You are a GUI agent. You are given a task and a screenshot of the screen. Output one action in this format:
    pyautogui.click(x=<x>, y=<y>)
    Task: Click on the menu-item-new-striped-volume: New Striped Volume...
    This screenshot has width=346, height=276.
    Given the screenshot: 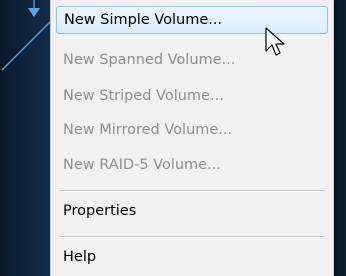 What is the action you would take?
    pyautogui.click(x=192, y=96)
    